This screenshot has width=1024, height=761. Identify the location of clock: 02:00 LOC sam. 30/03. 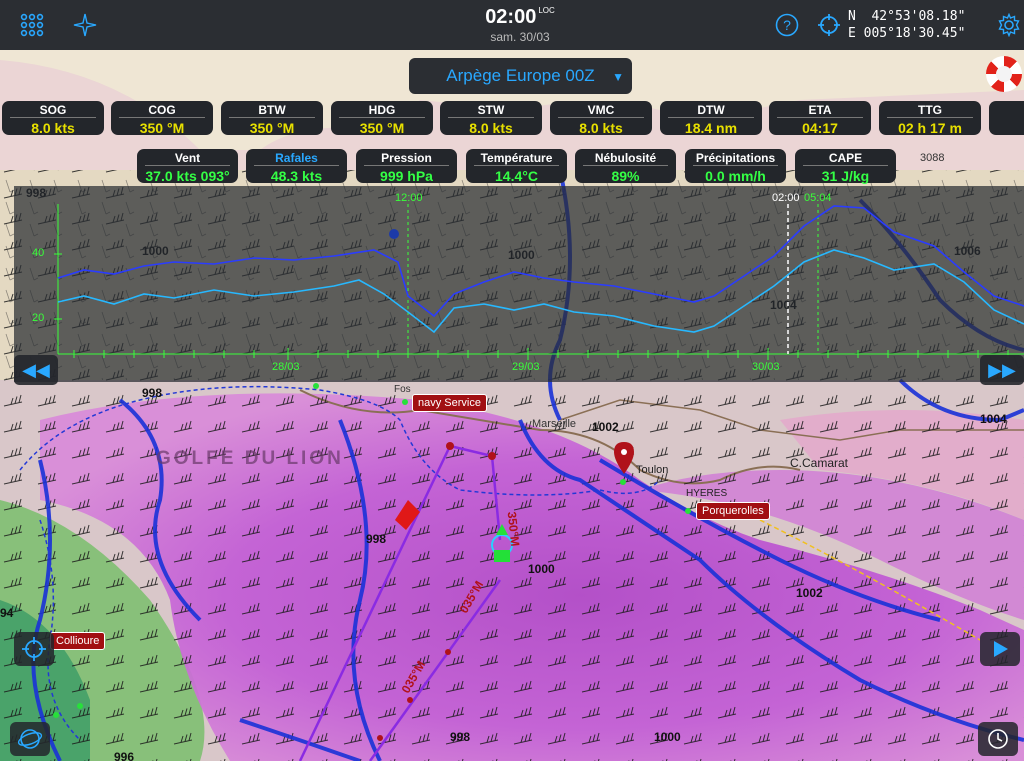
(520, 25).